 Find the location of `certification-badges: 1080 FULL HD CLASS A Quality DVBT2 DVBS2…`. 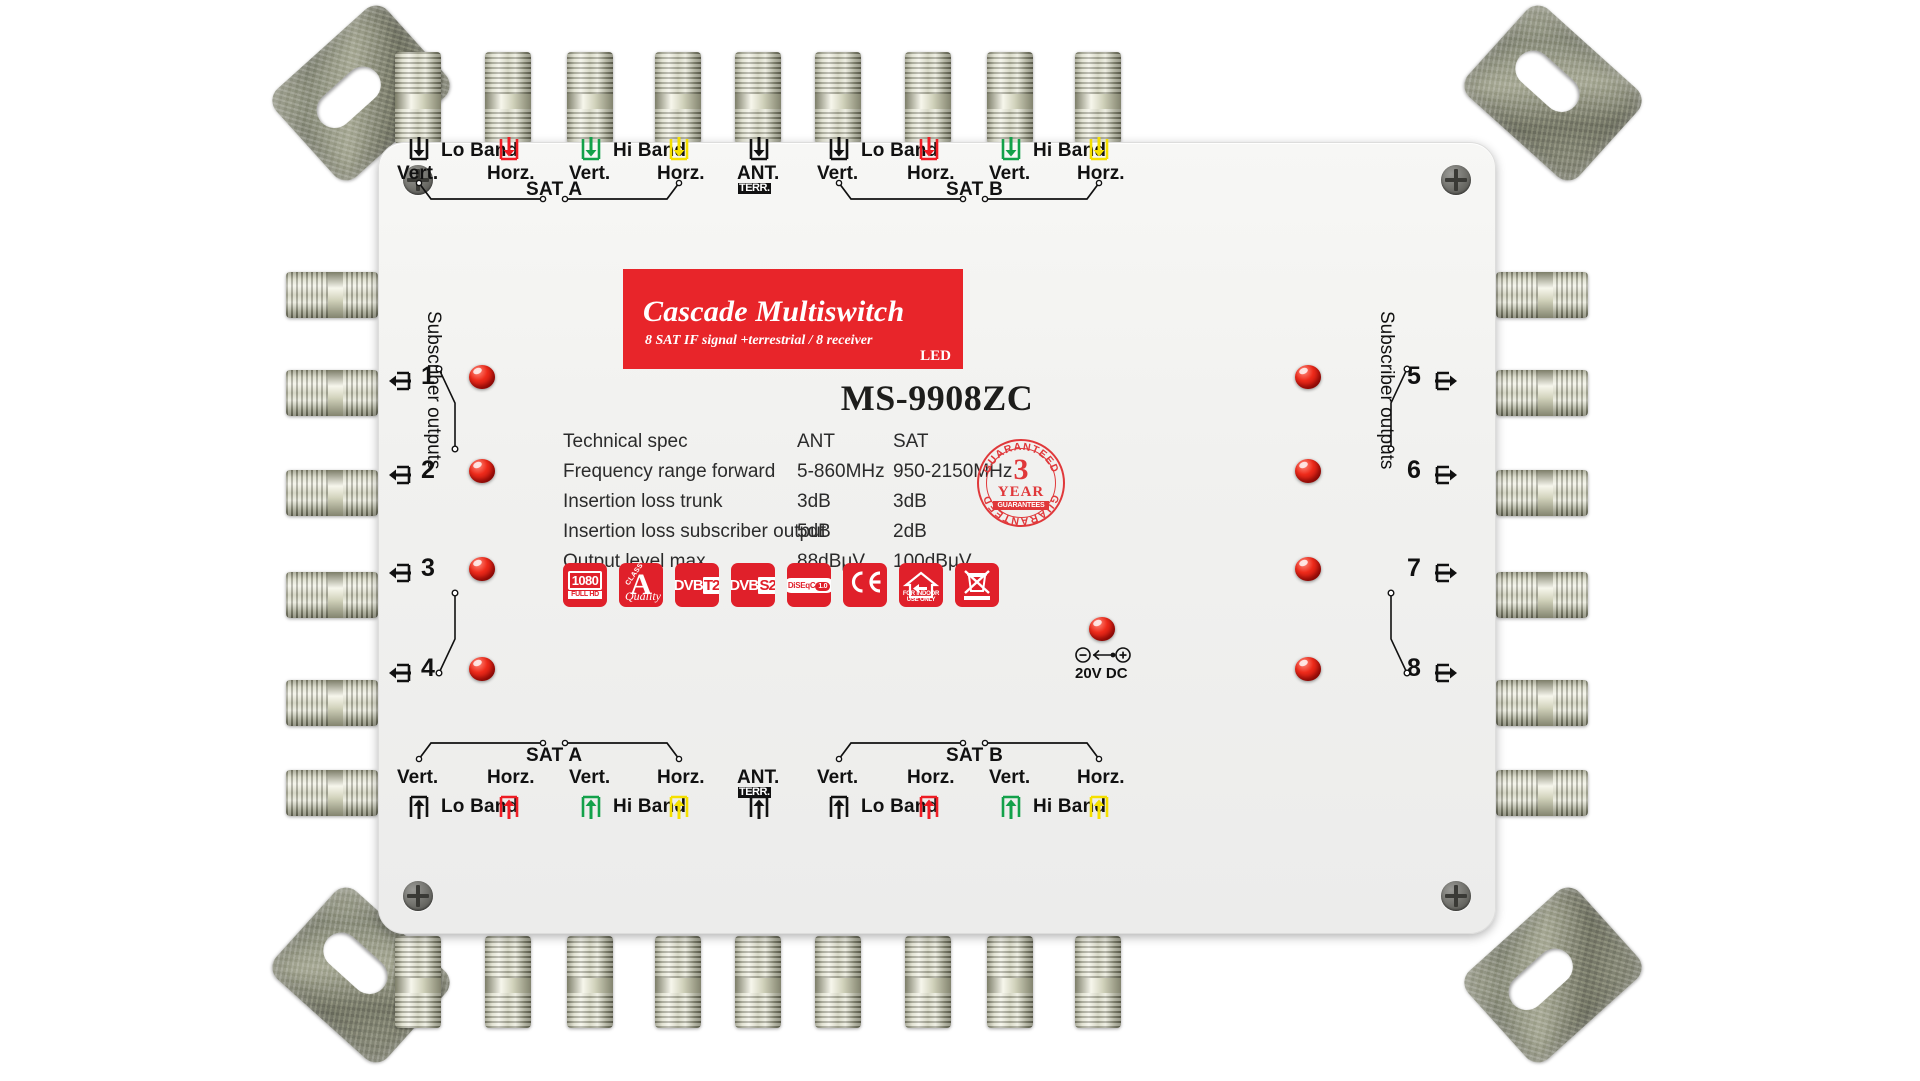

certification-badges: 1080 FULL HD CLASS A Quality DVBT2 DVBS2… is located at coordinates (781, 585).